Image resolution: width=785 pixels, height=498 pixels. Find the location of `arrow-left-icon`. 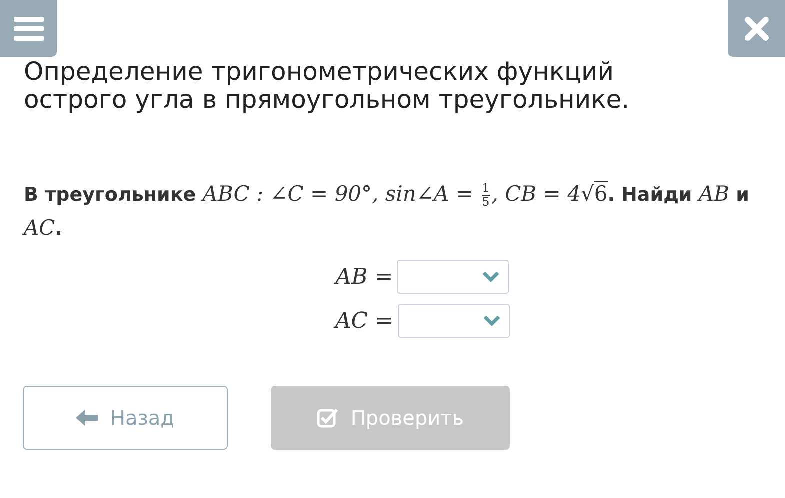

arrow-left-icon is located at coordinates (87, 418).